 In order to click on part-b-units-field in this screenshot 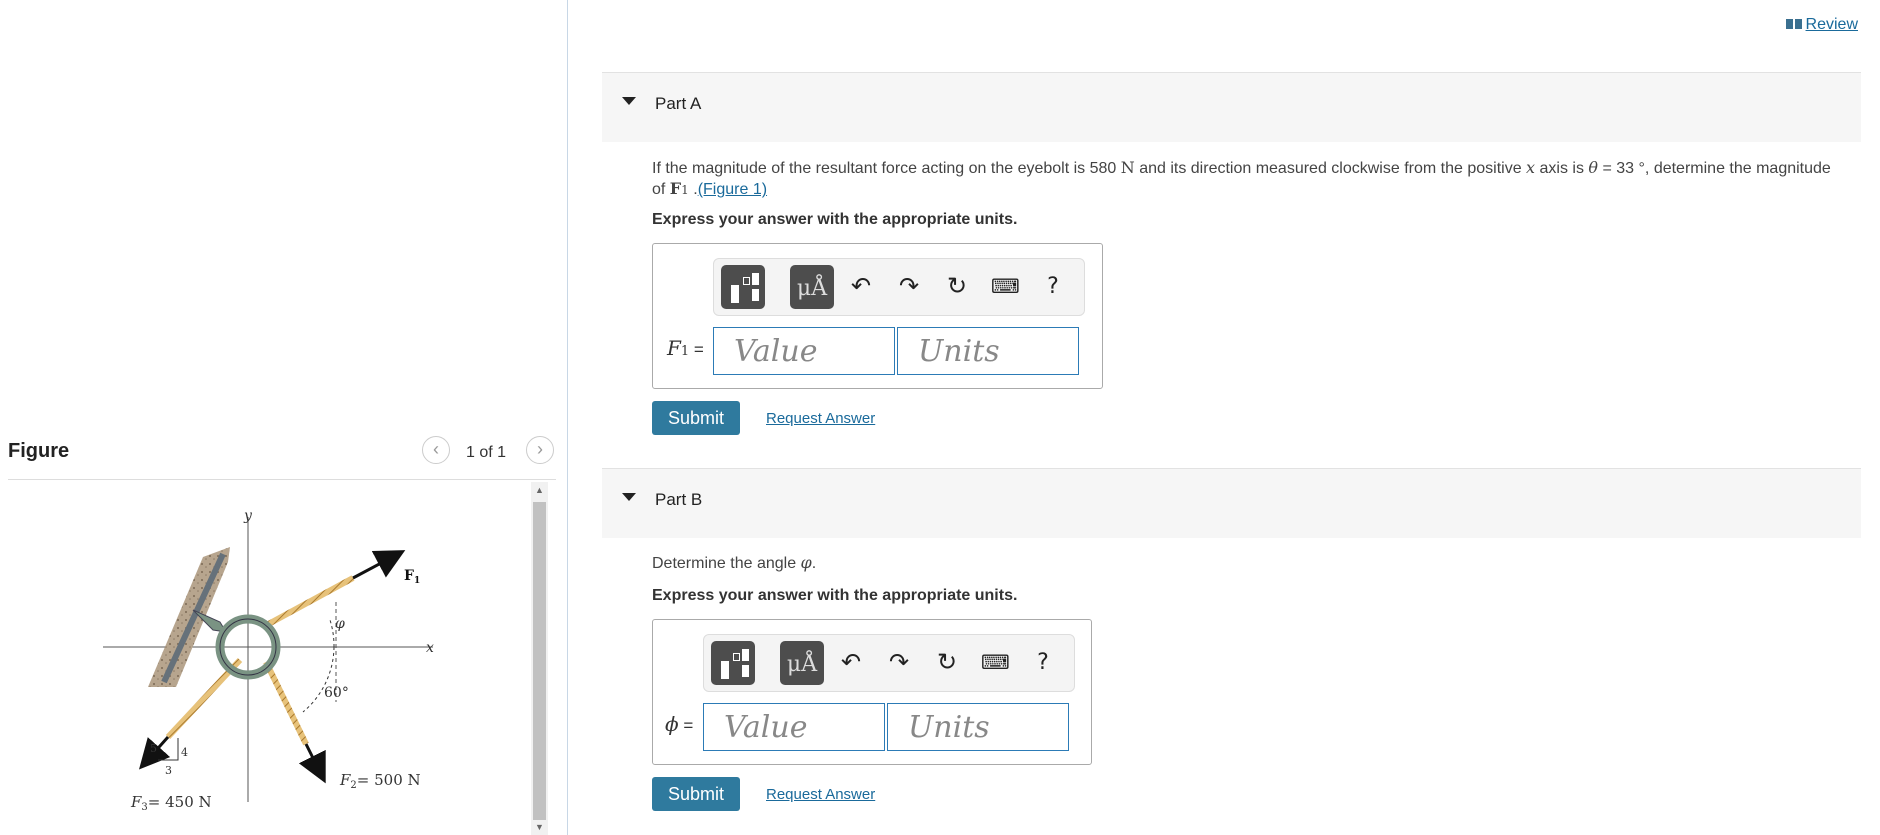, I will do `click(978, 727)`.